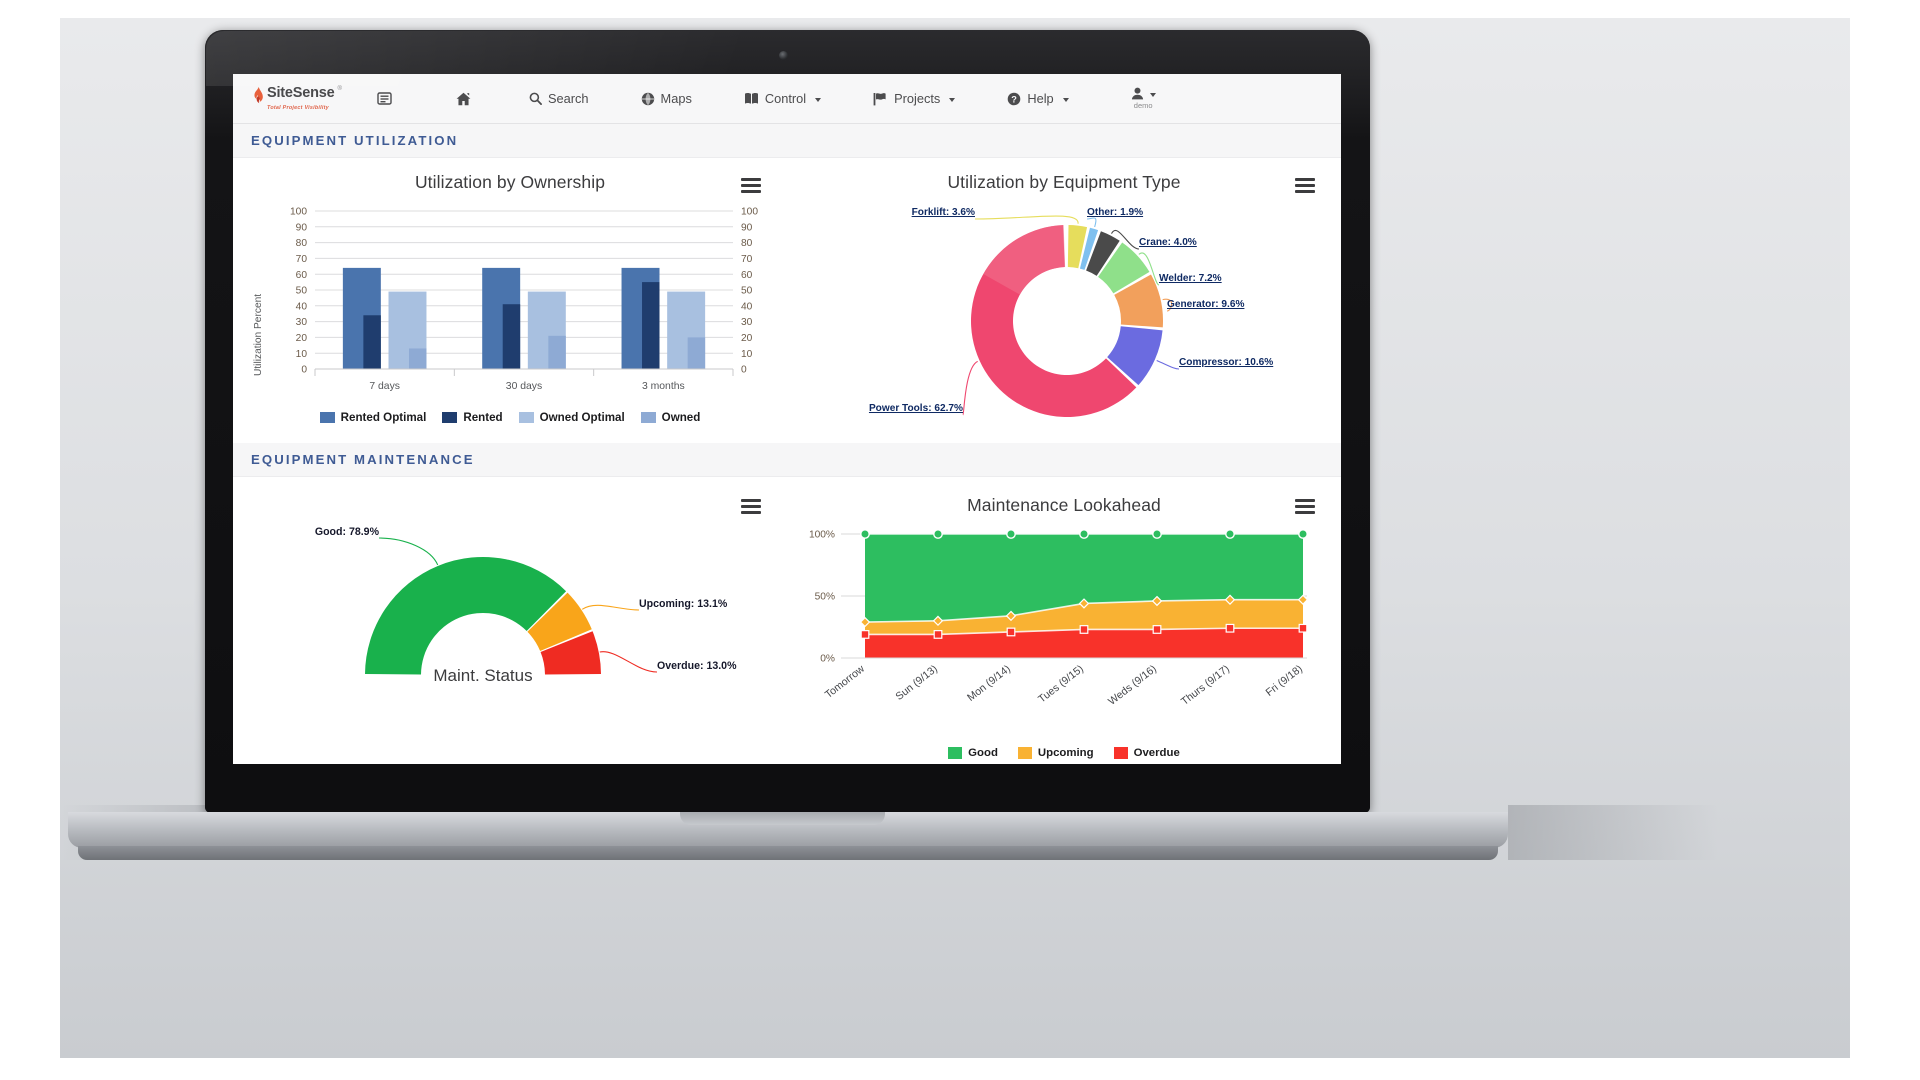 Image resolution: width=1920 pixels, height=1080 pixels. I want to click on svg-text: 100%, so click(822, 535).